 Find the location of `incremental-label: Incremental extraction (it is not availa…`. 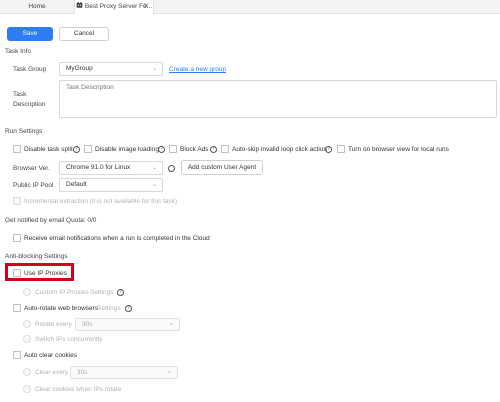

incremental-label: Incremental extraction (it is not availa… is located at coordinates (101, 201).